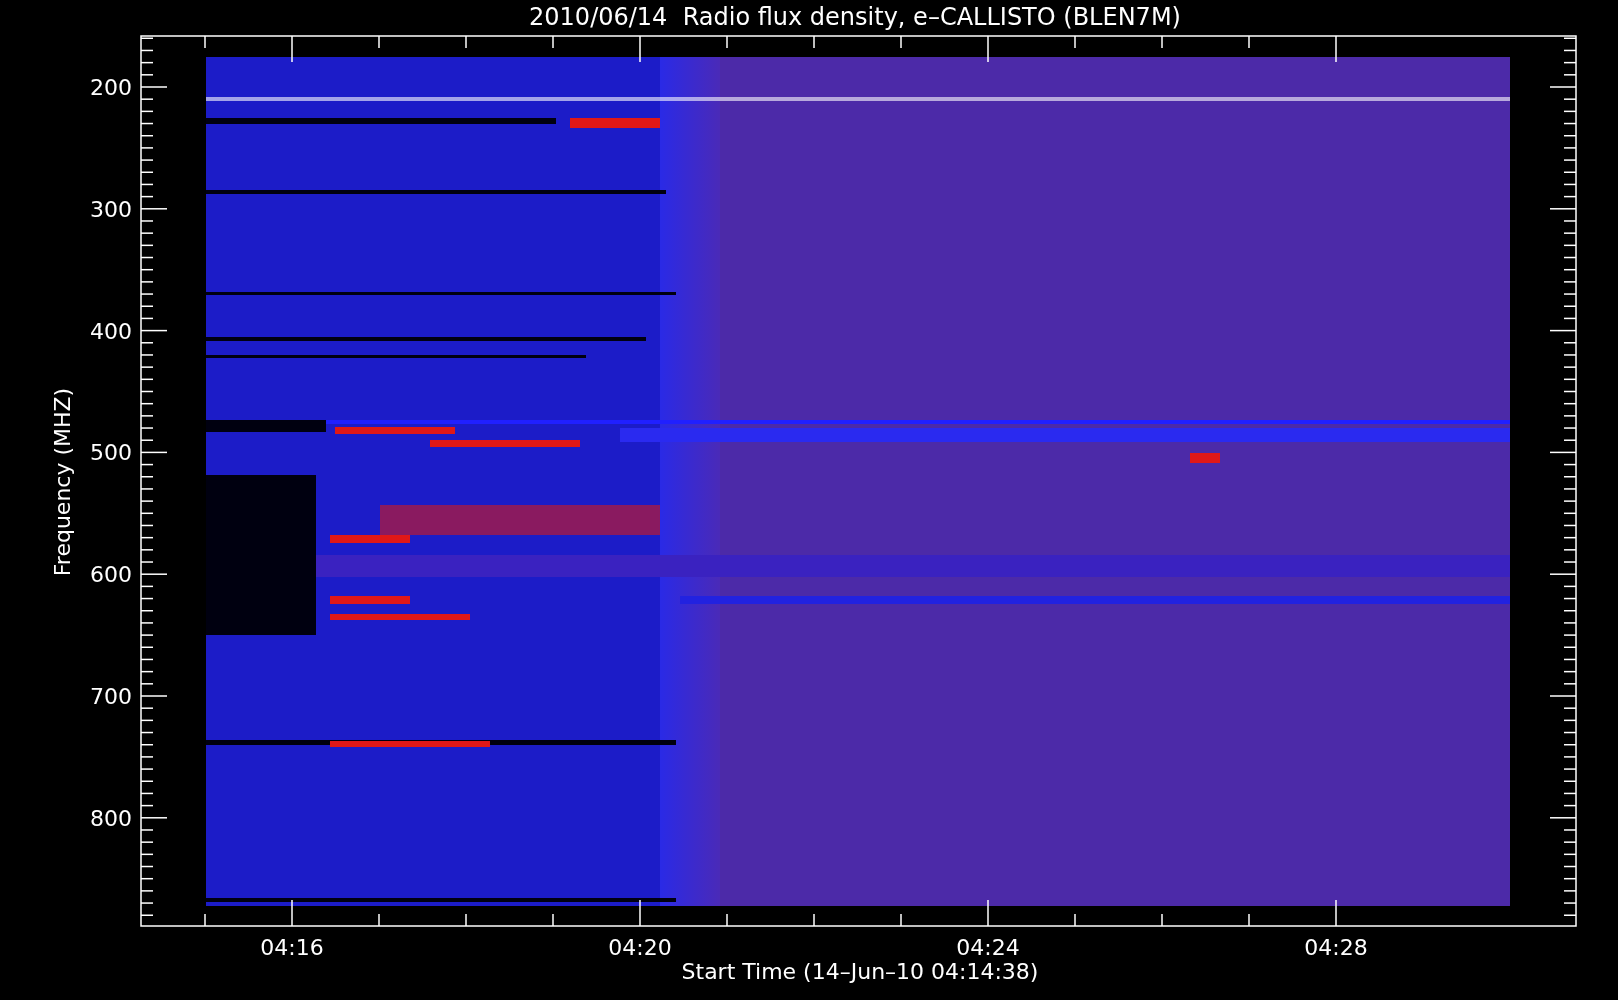 Image resolution: width=1618 pixels, height=1000 pixels. What do you see at coordinates (62, 482) in the screenshot?
I see `y-axis-label: Frequency (MHZ)` at bounding box center [62, 482].